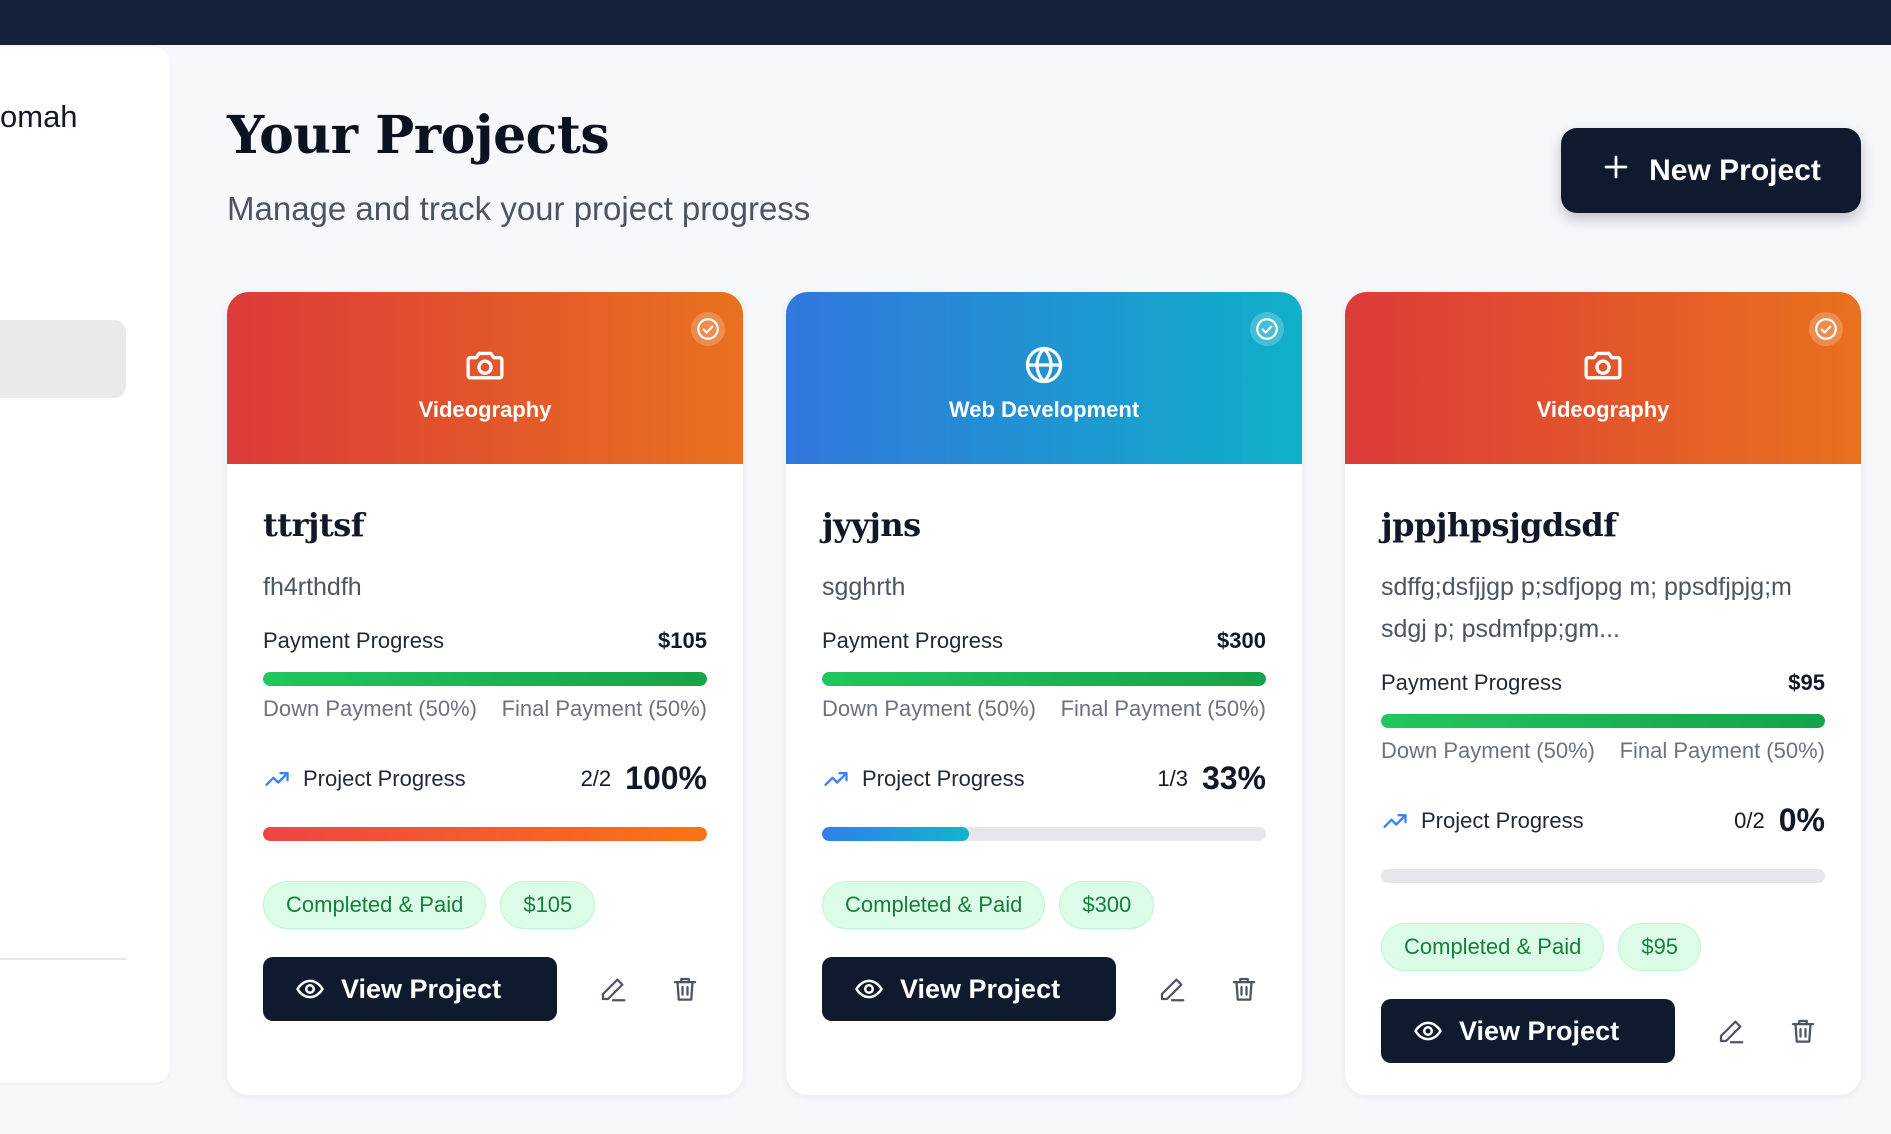  What do you see at coordinates (1735, 170) in the screenshot?
I see `new-project-label: New Project` at bounding box center [1735, 170].